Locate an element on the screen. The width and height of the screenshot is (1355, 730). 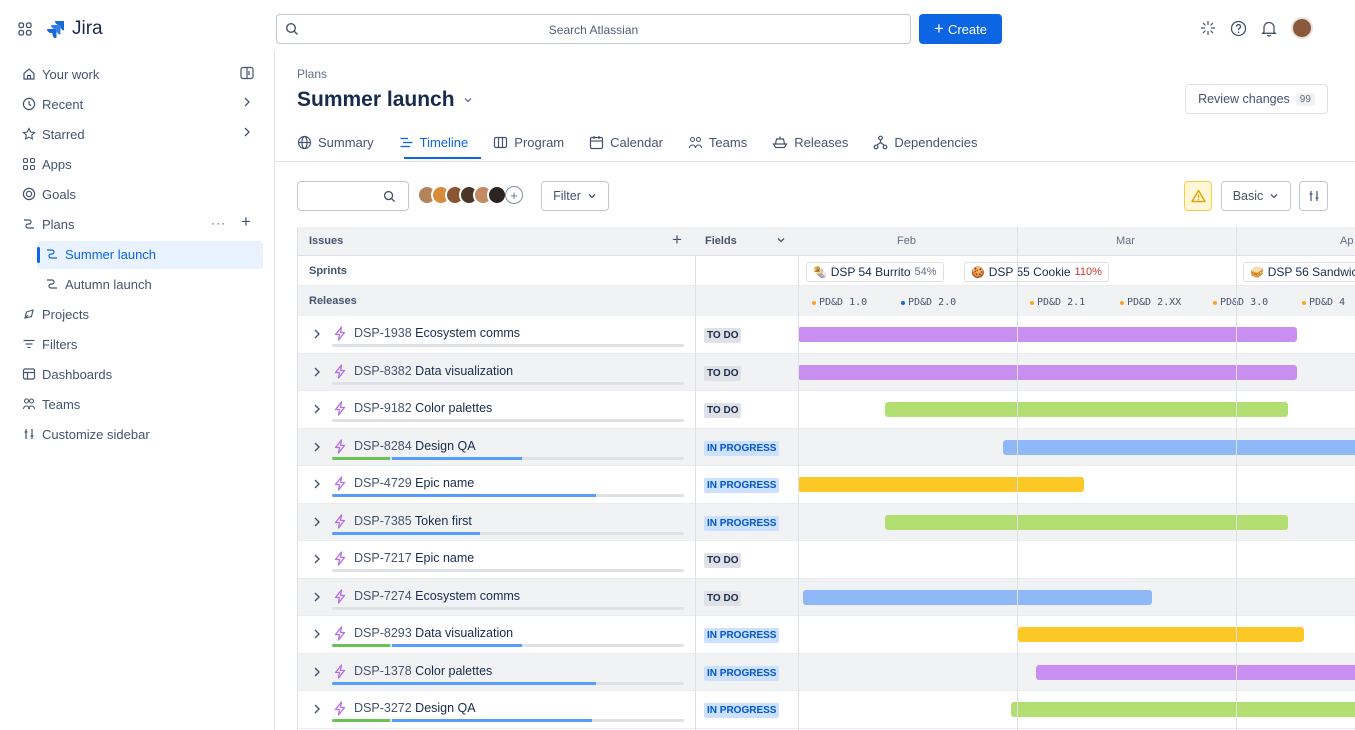
tab-releases: Releases is located at coordinates (810, 142).